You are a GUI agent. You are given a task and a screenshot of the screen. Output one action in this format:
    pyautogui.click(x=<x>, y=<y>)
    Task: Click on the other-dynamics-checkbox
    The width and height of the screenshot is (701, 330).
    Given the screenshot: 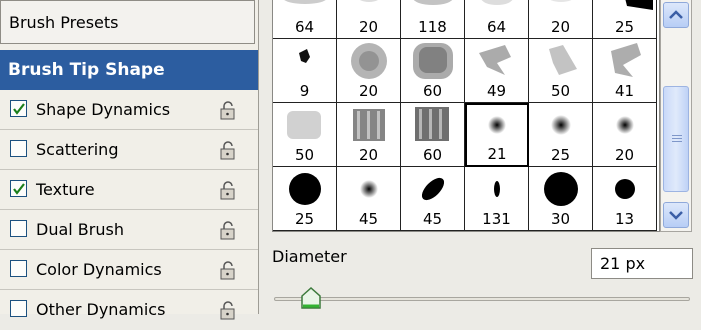 What is the action you would take?
    pyautogui.click(x=18, y=308)
    